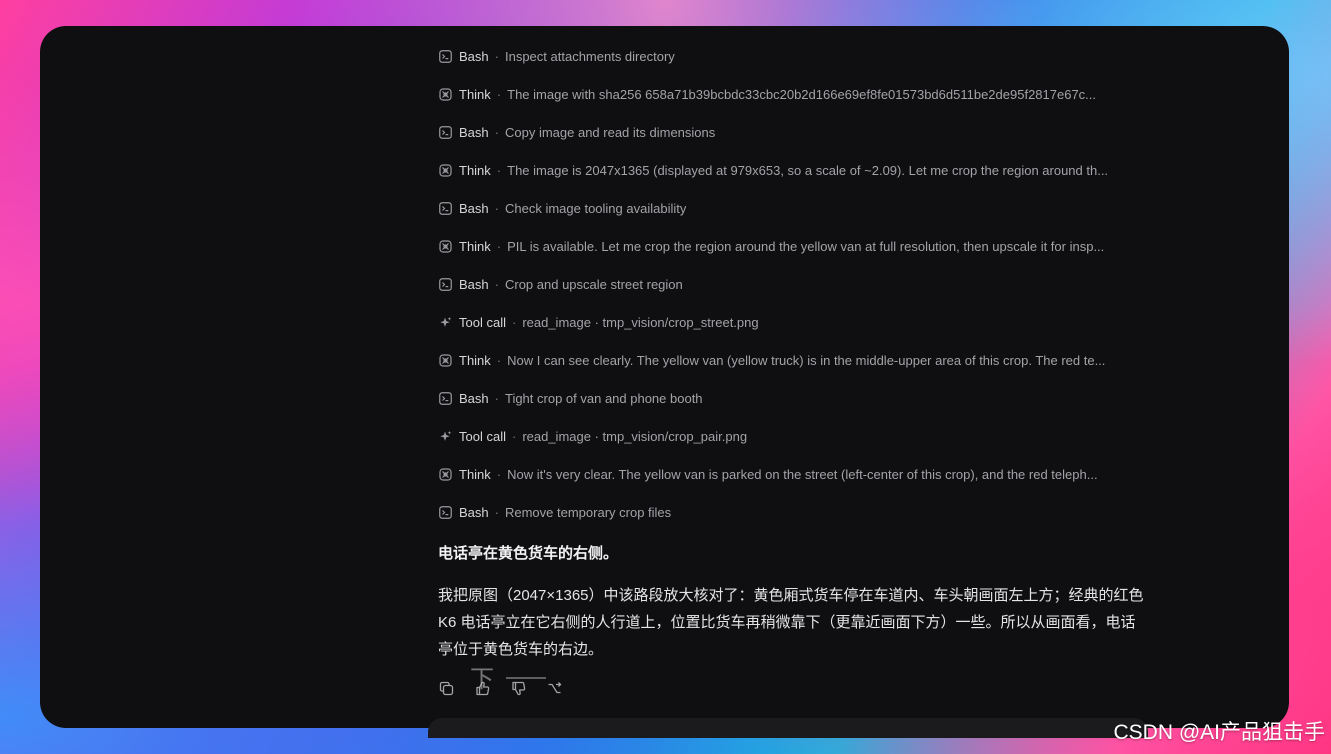 Image resolution: width=1331 pixels, height=754 pixels. I want to click on overlay-caption-char: 下, so click(482, 679).